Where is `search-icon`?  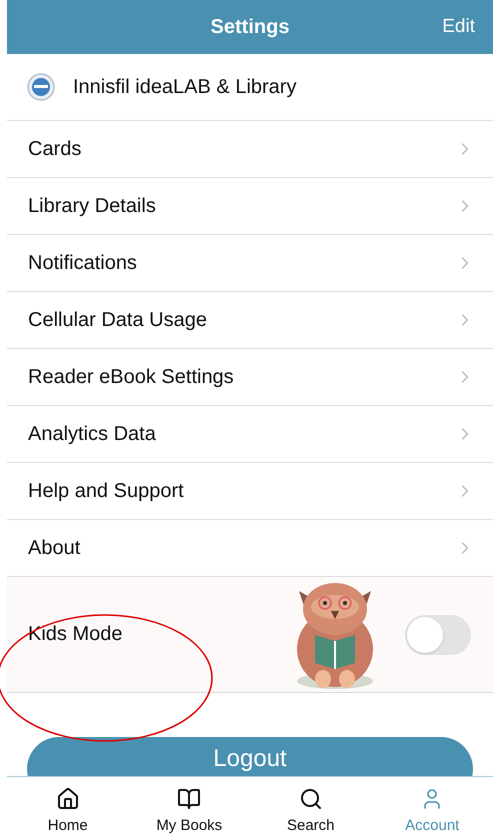 search-icon is located at coordinates (310, 799).